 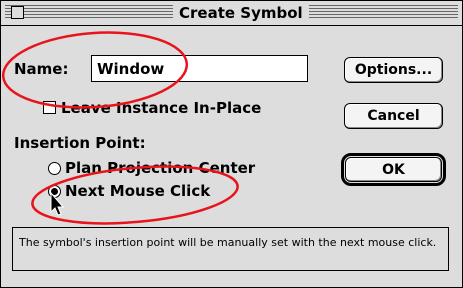 What do you see at coordinates (17, 12) in the screenshot?
I see `close-box-icon` at bounding box center [17, 12].